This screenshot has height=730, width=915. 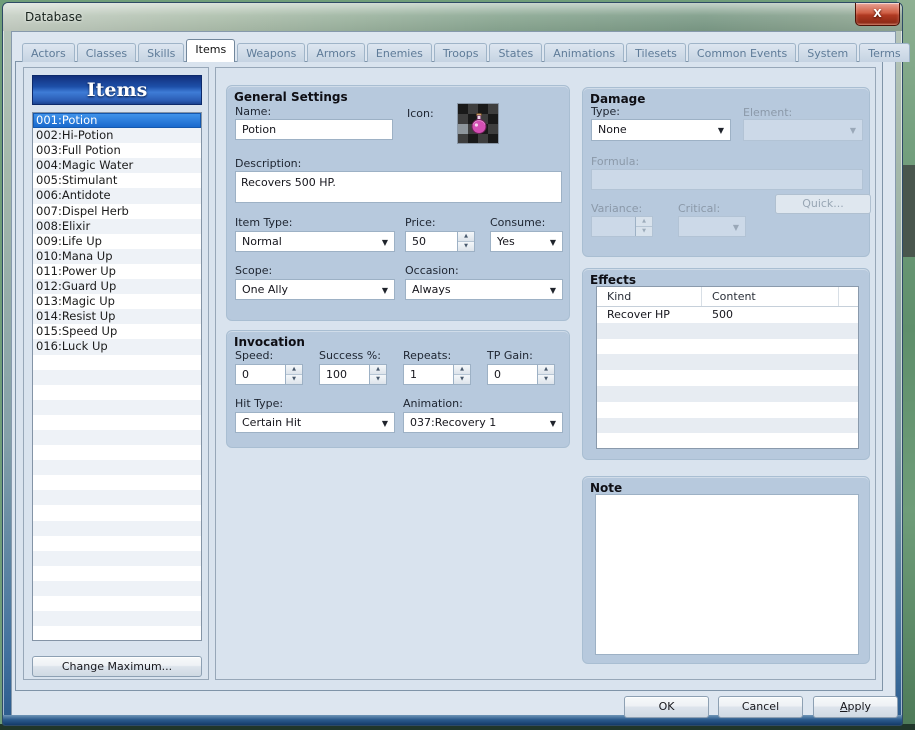 I want to click on tab-troops: Troops, so click(x=460, y=52).